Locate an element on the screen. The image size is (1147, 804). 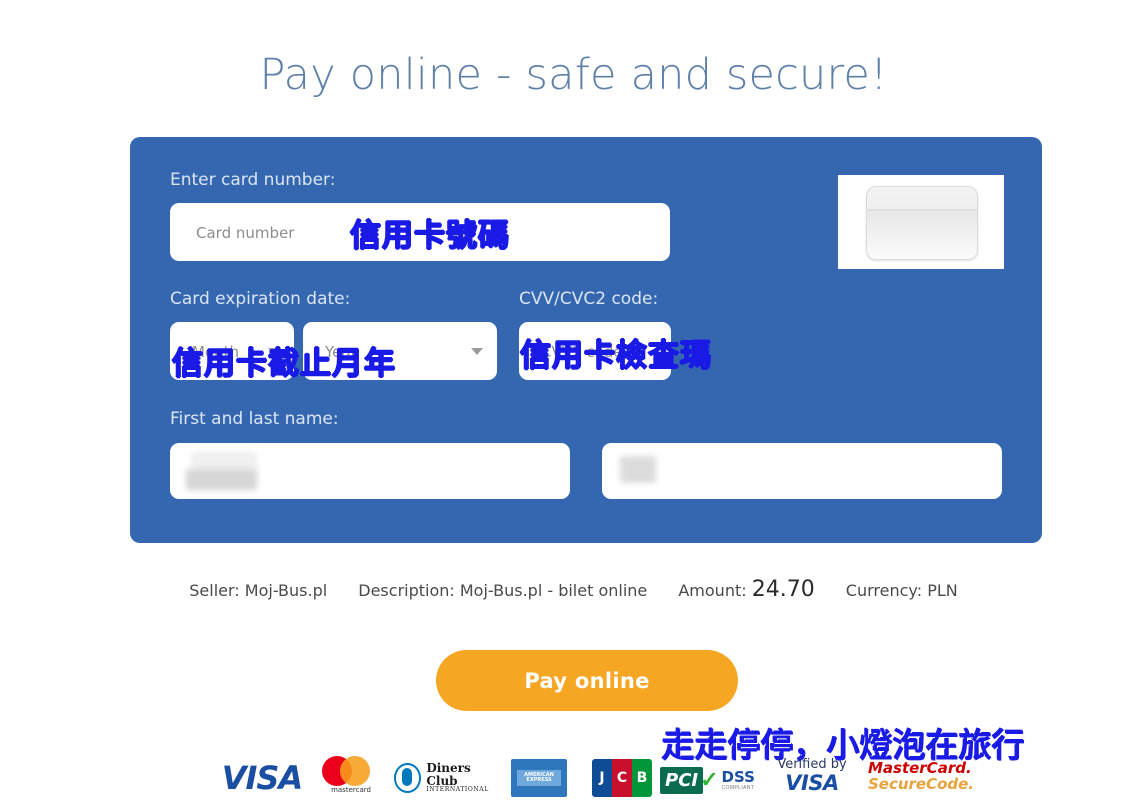
card-number-placeholder: Card number is located at coordinates (245, 233).